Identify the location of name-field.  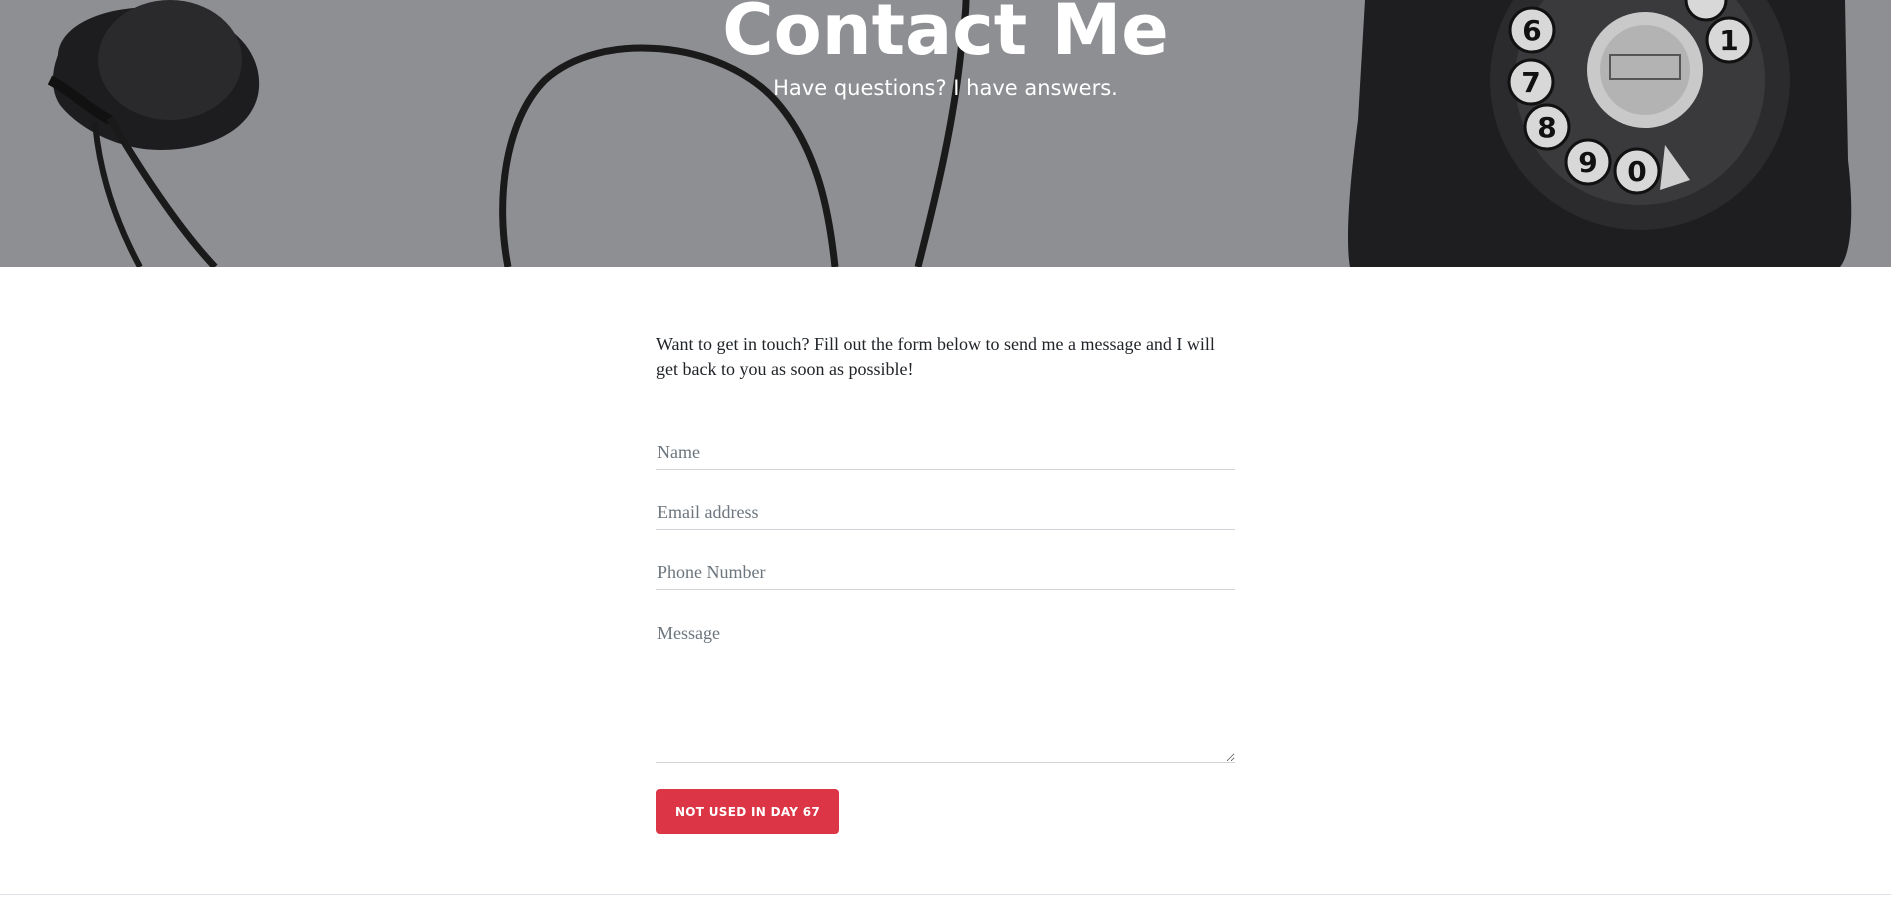
(945, 452).